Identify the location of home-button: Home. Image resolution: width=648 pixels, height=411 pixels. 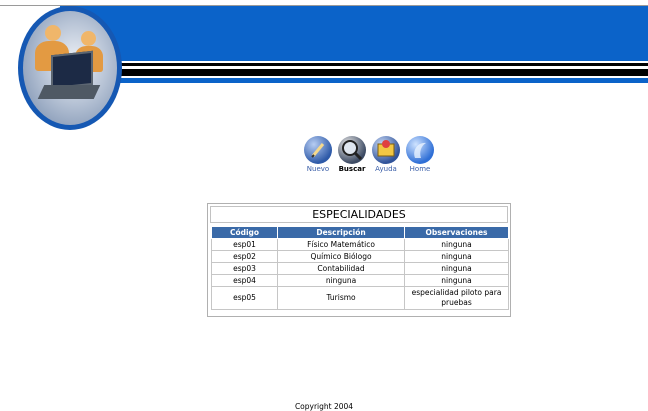
(420, 154).